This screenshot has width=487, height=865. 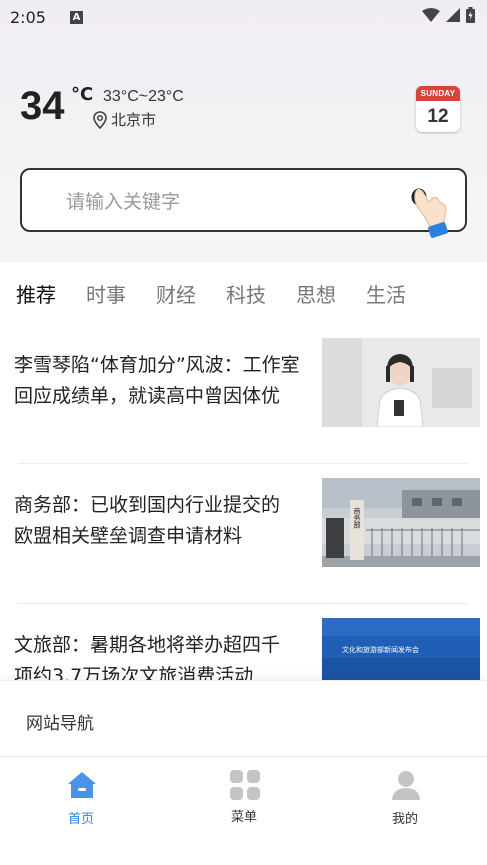 I want to click on signal-icon, so click(x=453, y=15).